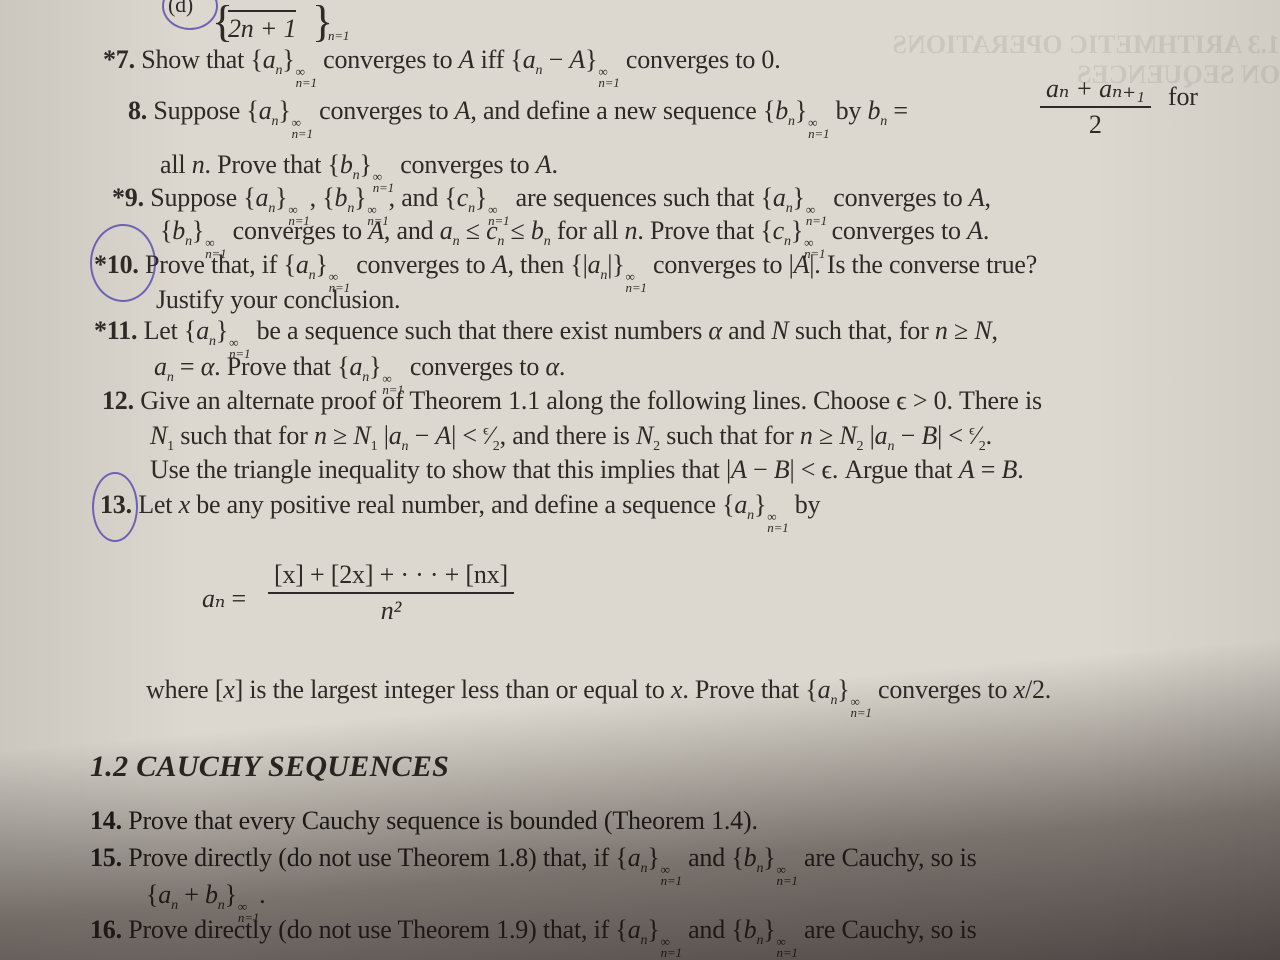 This screenshot has height=960, width=1280. What do you see at coordinates (116, 264) in the screenshot?
I see `problem-number: *10.` at bounding box center [116, 264].